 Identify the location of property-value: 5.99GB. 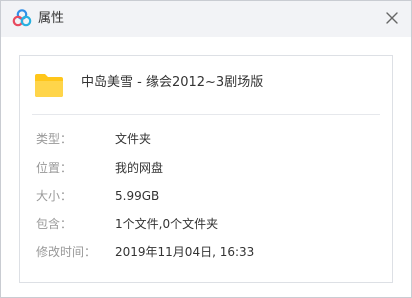
(137, 196).